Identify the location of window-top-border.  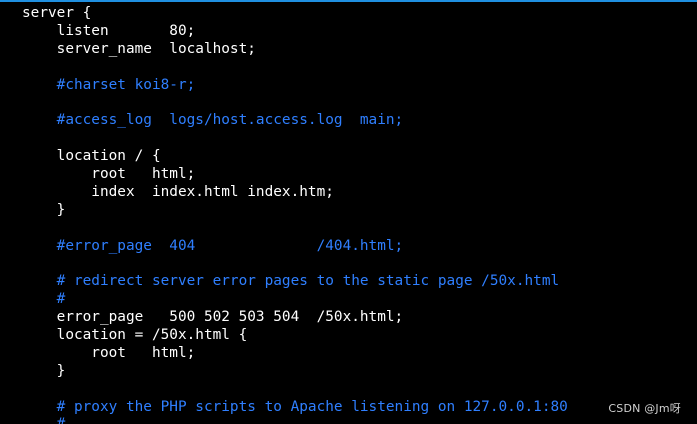
(348, 1).